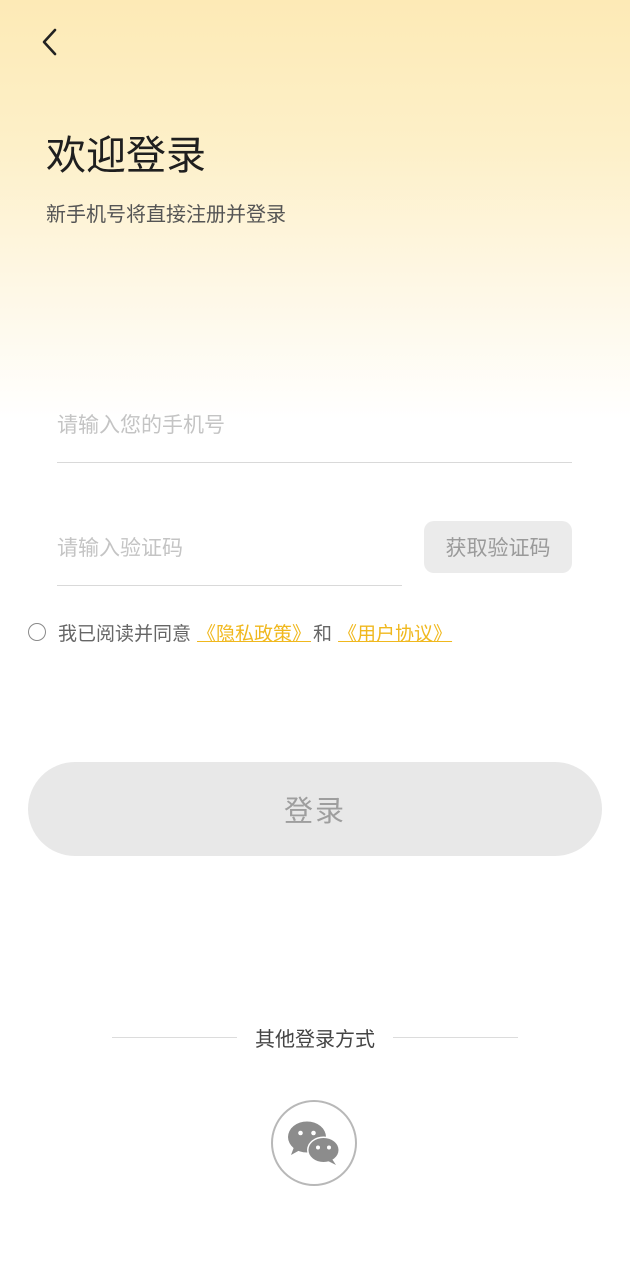  Describe the element at coordinates (125, 633) in the screenshot. I see `agreement-prefix: 我已阅读并同意` at that location.